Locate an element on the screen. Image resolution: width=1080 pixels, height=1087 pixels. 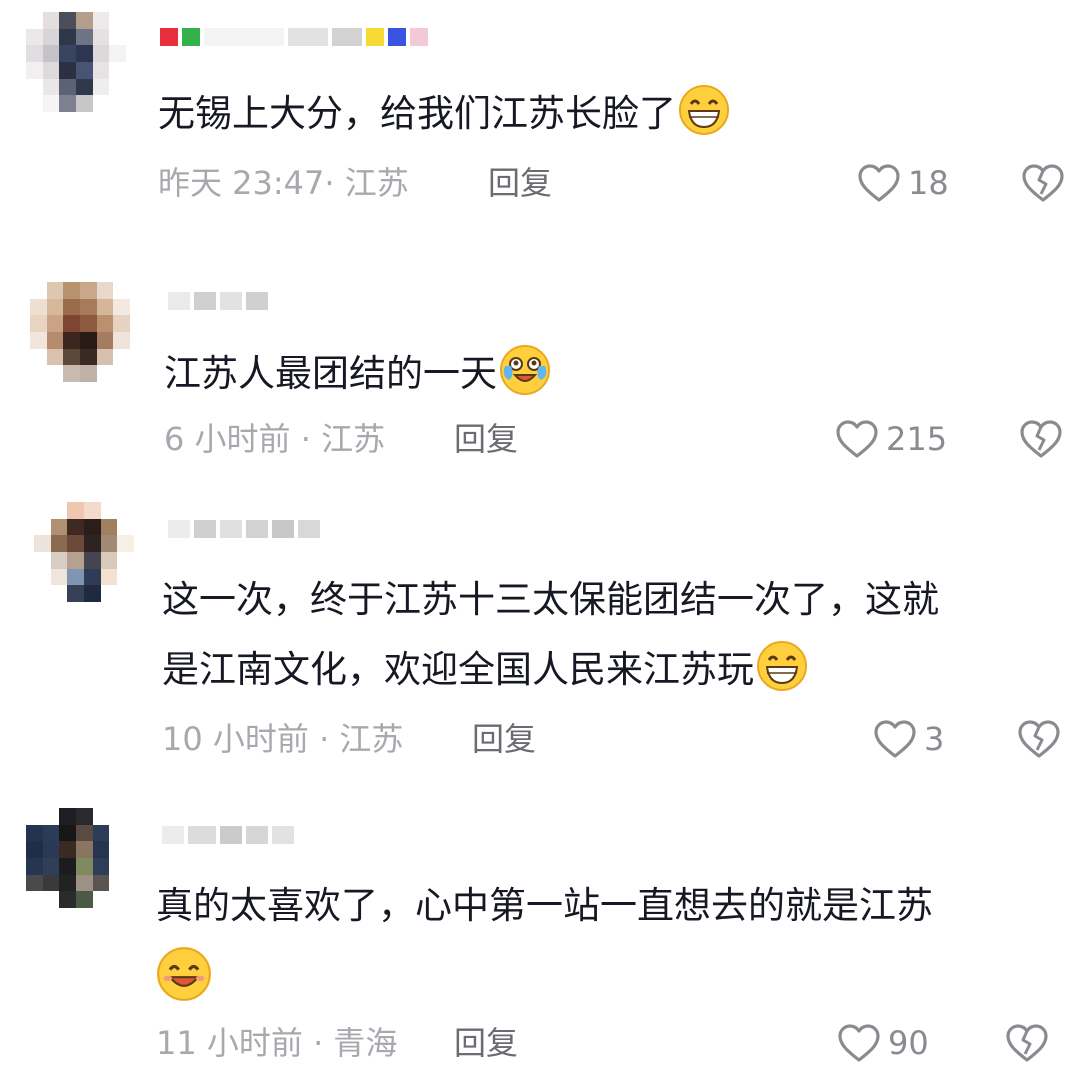
comment-text-body: 江苏人最团结的一天 is located at coordinates (330, 373).